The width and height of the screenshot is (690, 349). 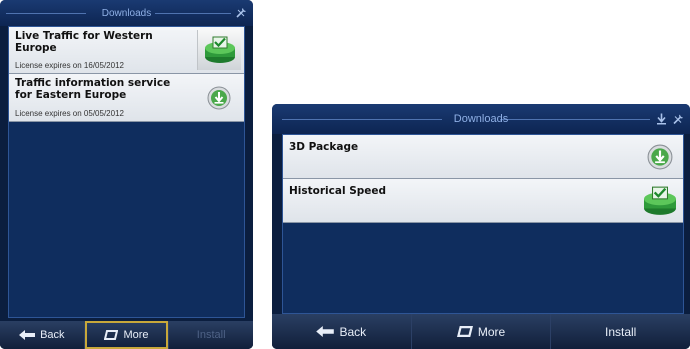 What do you see at coordinates (84, 42) in the screenshot?
I see `item-name: Live Traffic for Western Europe` at bounding box center [84, 42].